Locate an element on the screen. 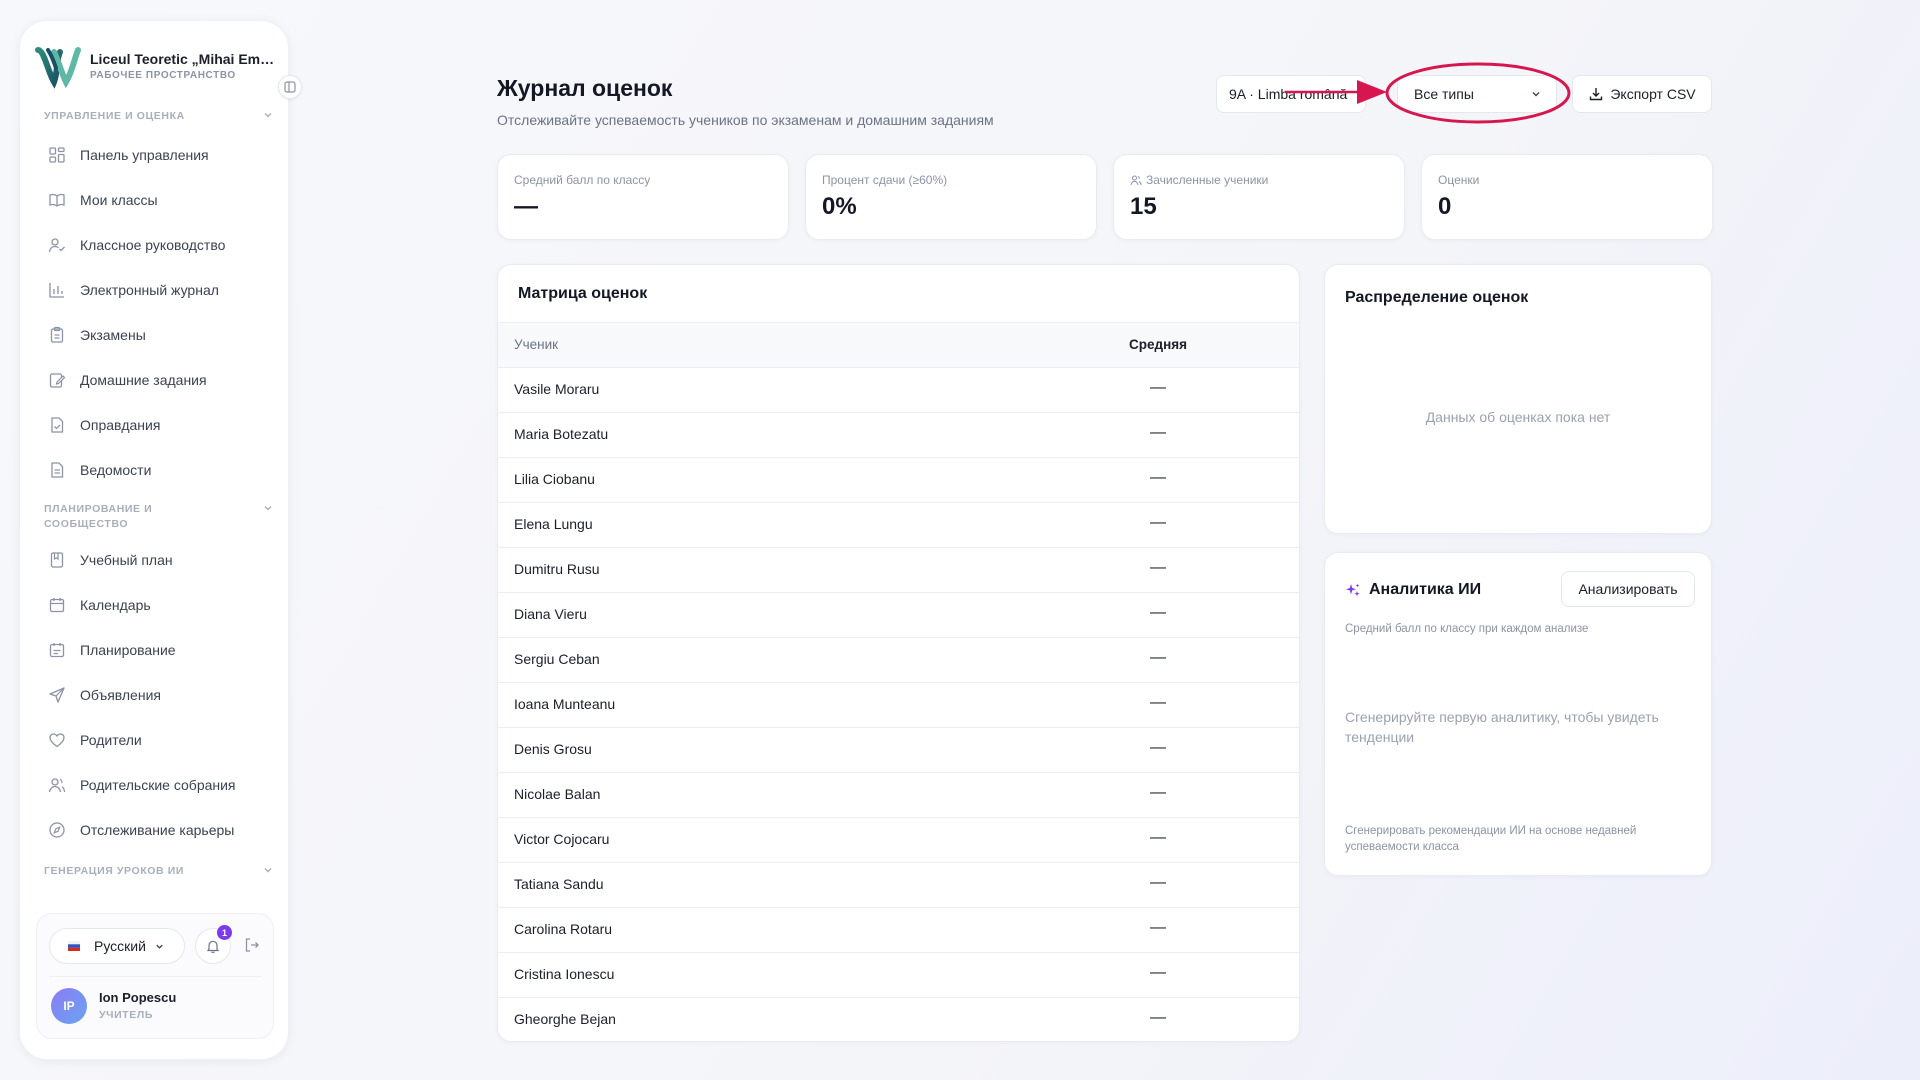 The image size is (1920, 1080). section-planning: ПЛАНИРОВАНИЕ И СООБЩЕСТВО is located at coordinates (159, 517).